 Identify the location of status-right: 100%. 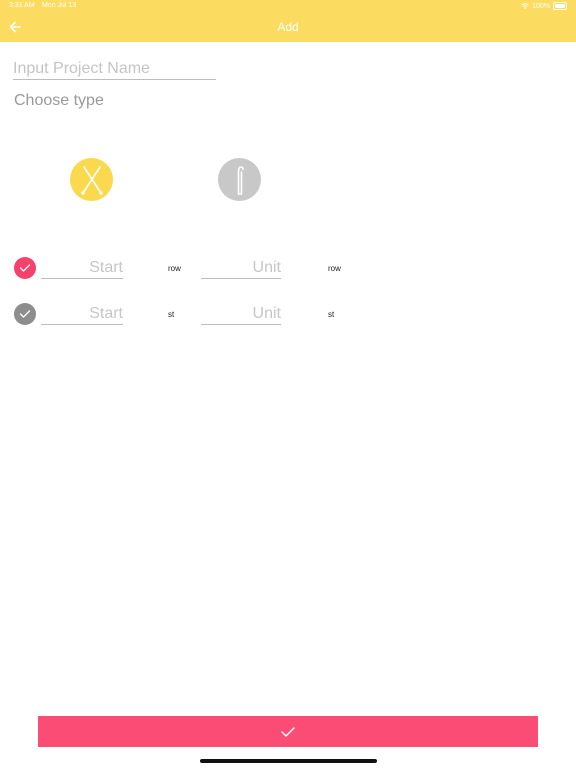
(544, 6).